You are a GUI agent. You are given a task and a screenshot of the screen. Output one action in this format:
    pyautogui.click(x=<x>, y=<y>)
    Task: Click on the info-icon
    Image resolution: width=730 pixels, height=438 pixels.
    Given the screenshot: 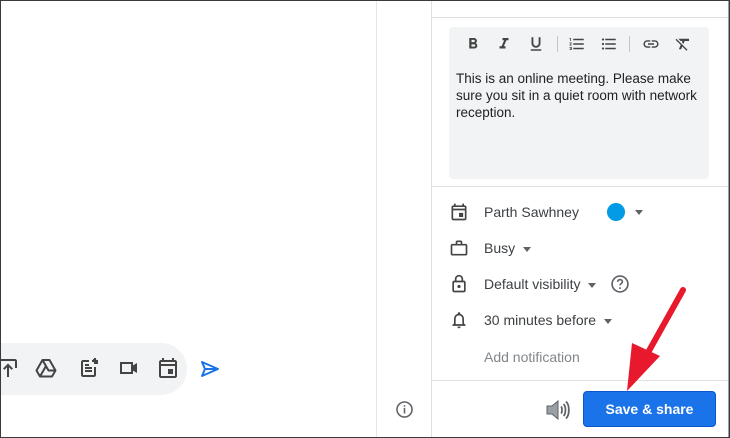 What is the action you would take?
    pyautogui.click(x=404, y=409)
    